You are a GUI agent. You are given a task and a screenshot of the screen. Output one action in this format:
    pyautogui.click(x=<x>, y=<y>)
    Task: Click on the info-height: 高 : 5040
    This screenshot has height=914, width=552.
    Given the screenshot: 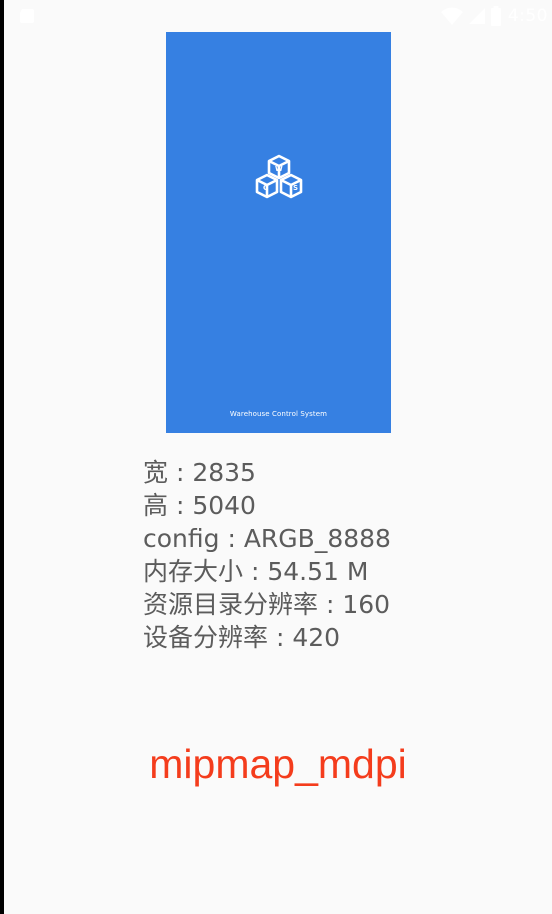 What is the action you would take?
    pyautogui.click(x=199, y=505)
    